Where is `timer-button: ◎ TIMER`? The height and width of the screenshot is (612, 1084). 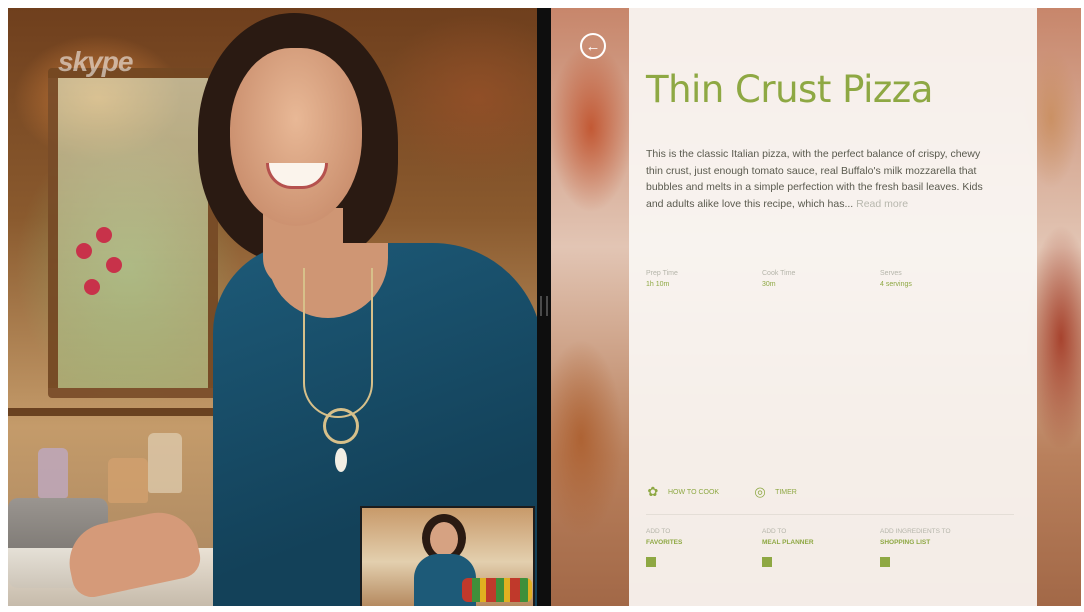
timer-button: ◎ TIMER is located at coordinates (775, 491).